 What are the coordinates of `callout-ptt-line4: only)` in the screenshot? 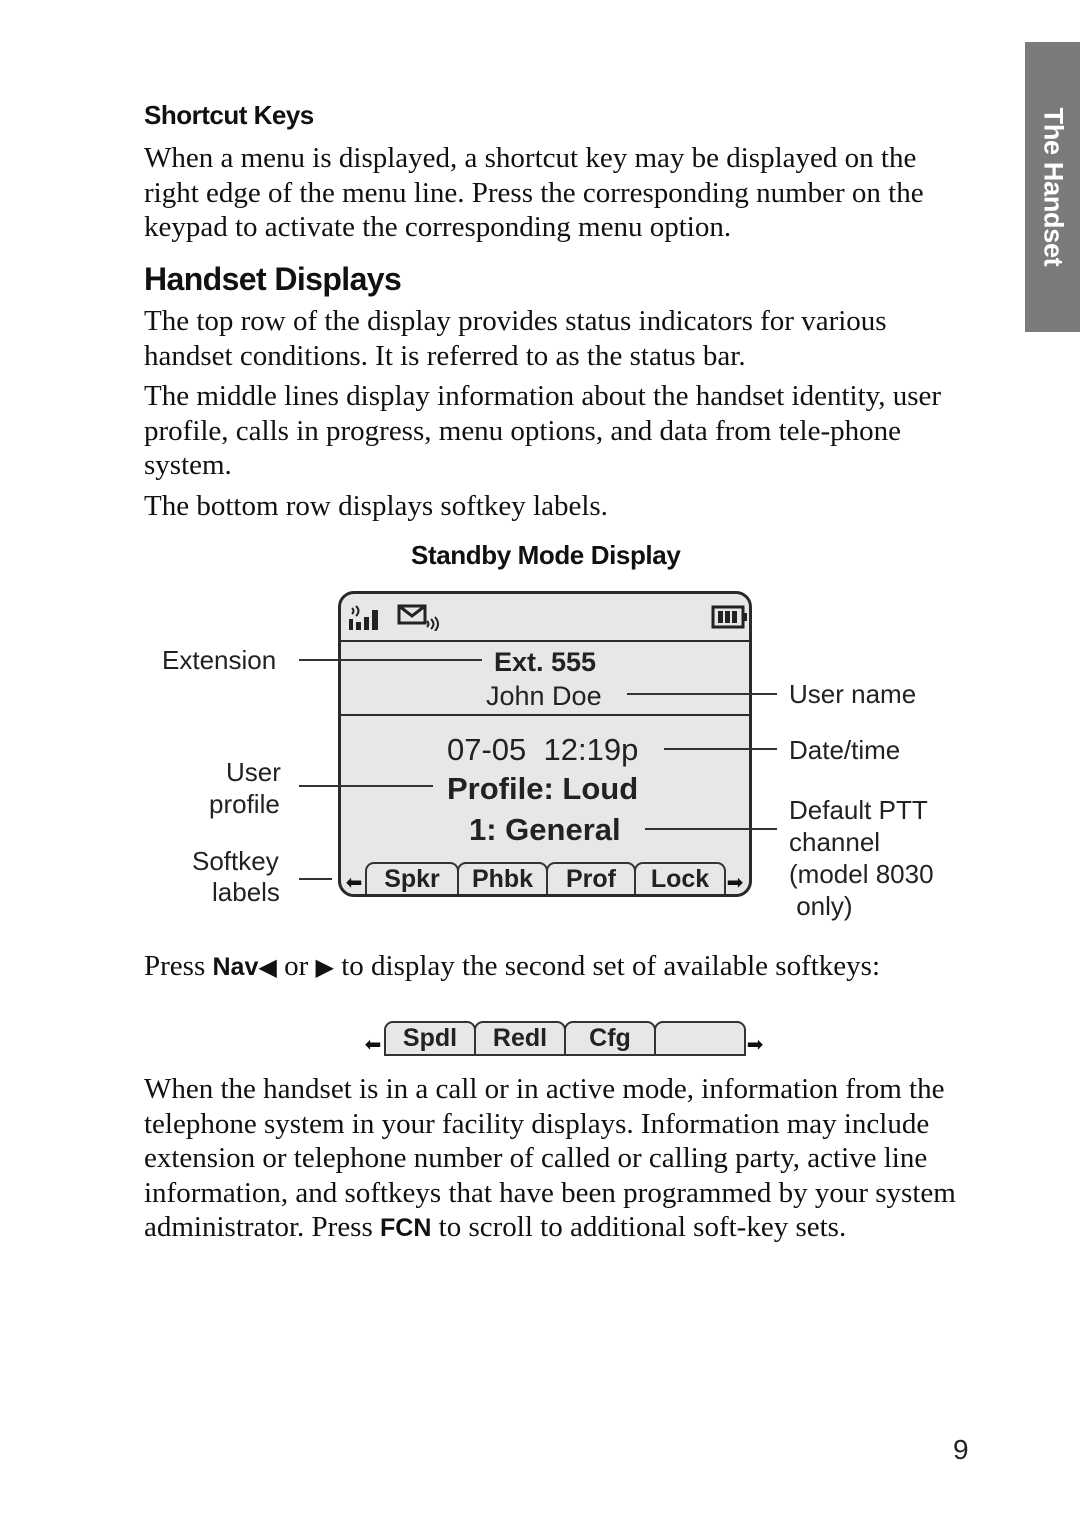 It's located at (821, 906).